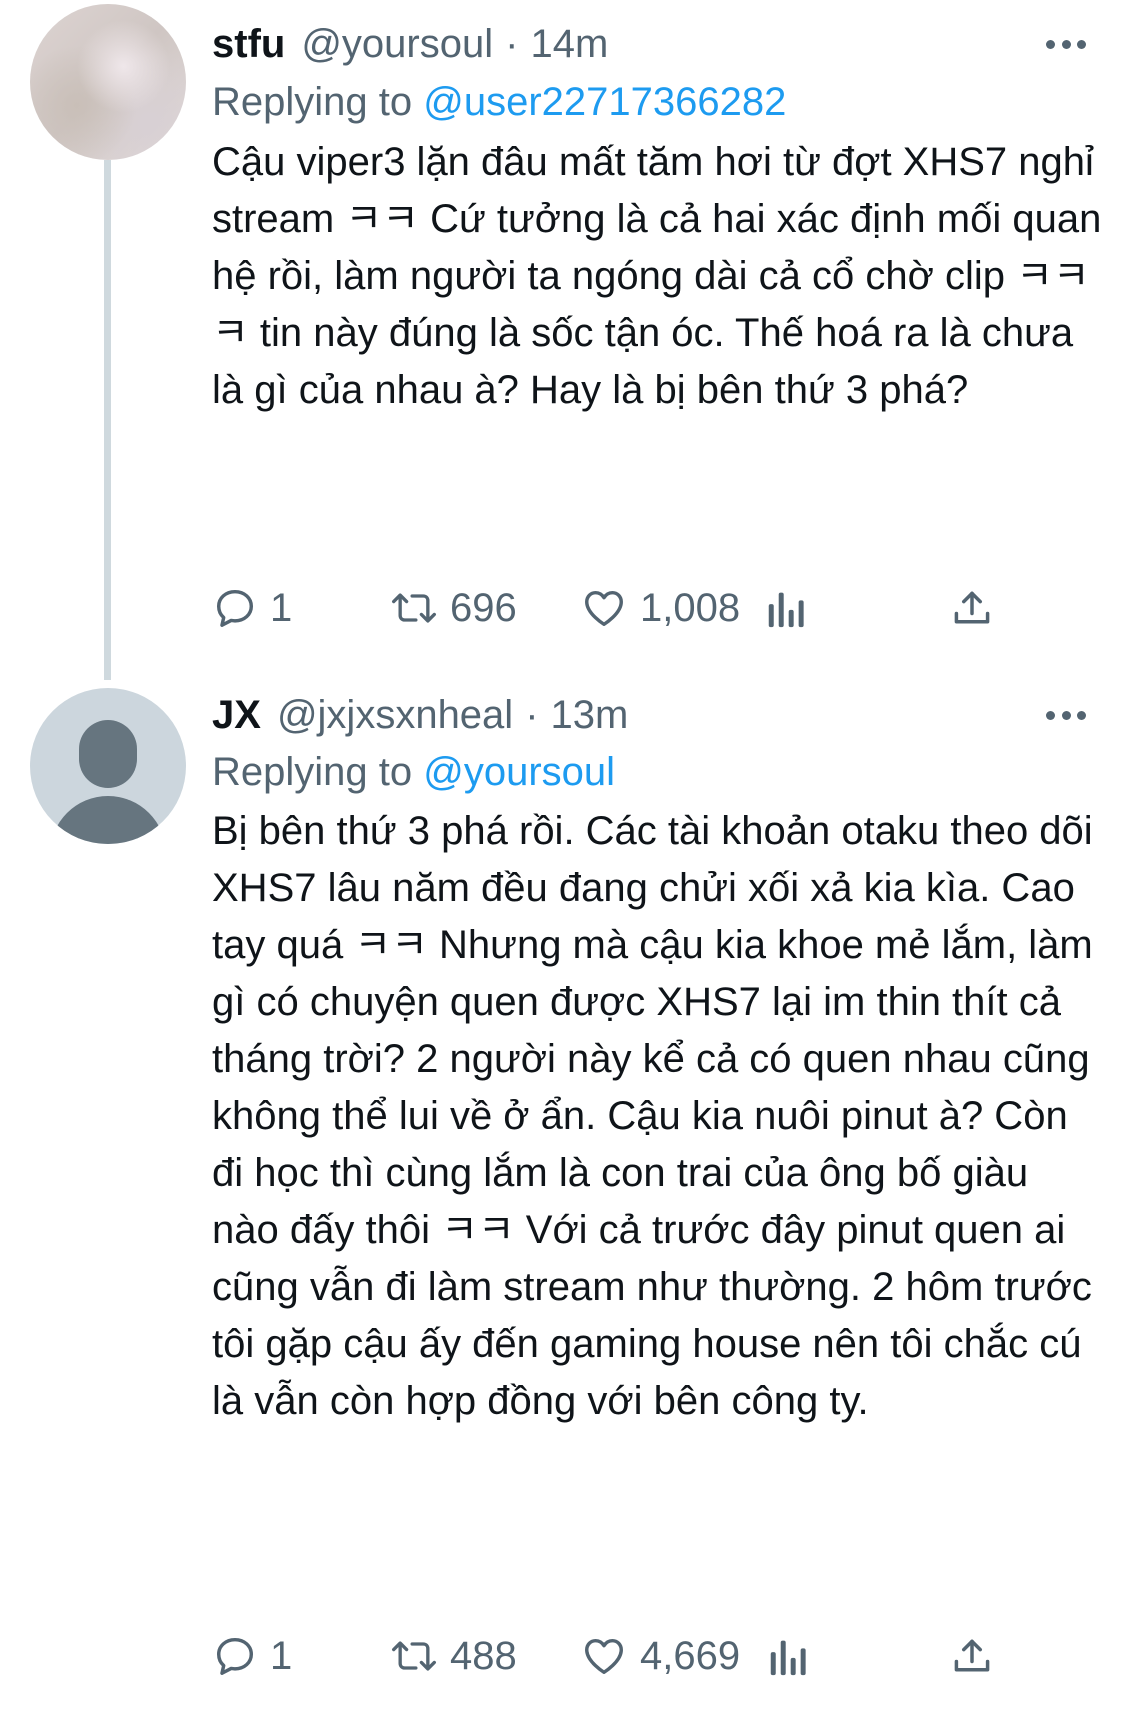 The width and height of the screenshot is (1125, 1712). I want to click on avatar-default-profile, so click(108, 766).